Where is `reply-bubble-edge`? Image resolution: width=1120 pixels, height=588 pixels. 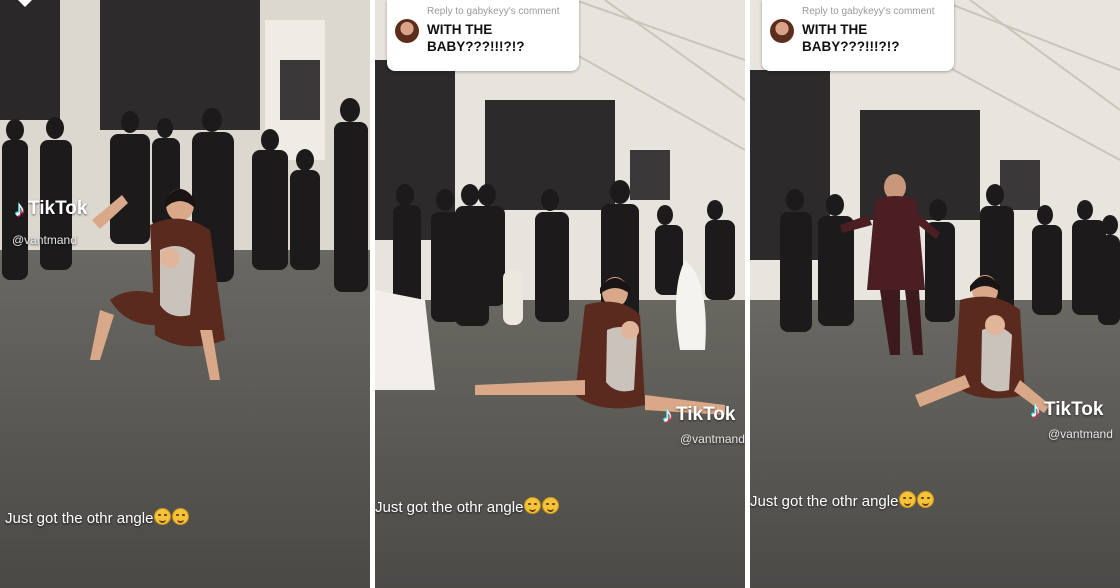
reply-bubble-edge is located at coordinates (25, 3).